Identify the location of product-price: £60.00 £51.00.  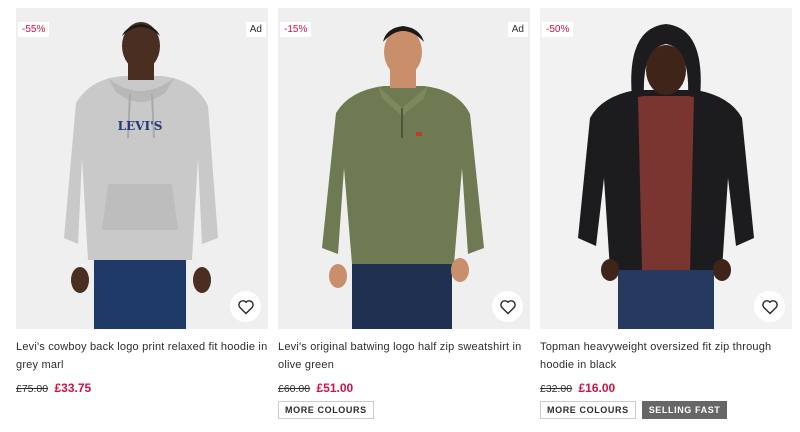
(404, 388).